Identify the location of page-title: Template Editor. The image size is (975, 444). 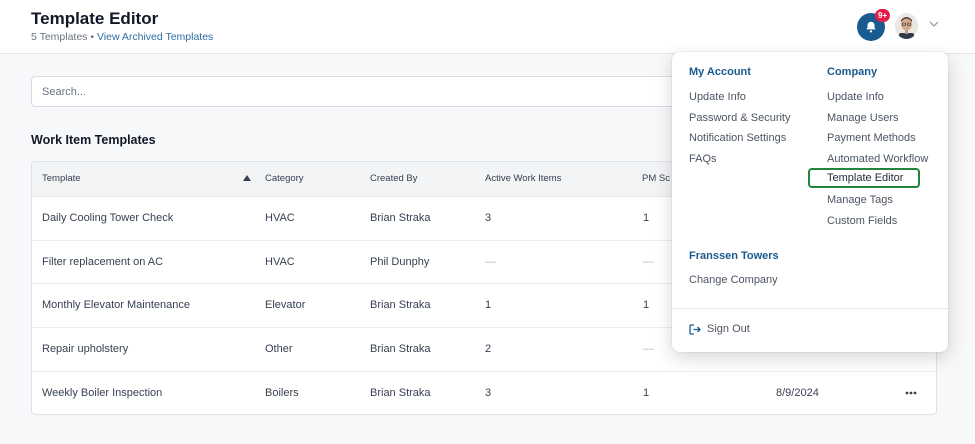
(95, 18).